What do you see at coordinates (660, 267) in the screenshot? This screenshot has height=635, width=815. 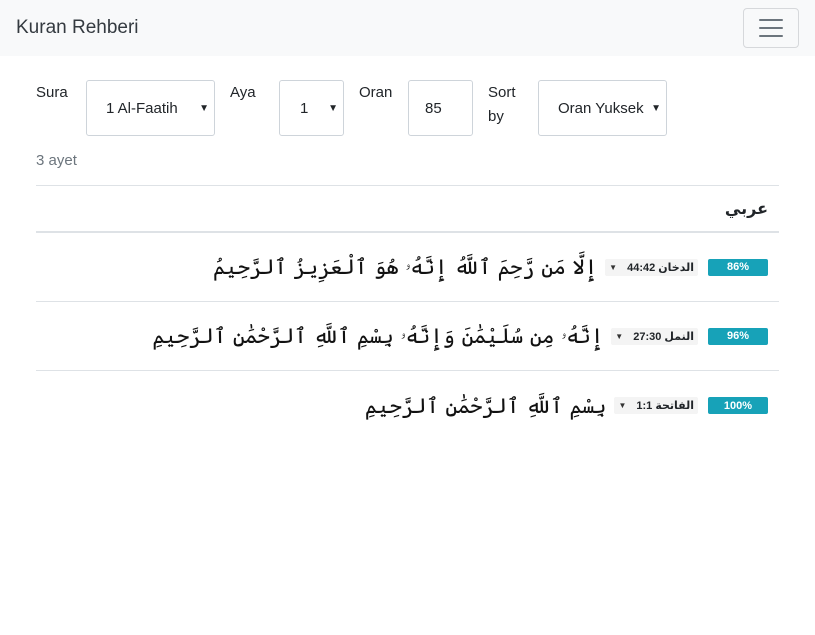 I see `surah-ref-label: الدخان 44:42` at bounding box center [660, 267].